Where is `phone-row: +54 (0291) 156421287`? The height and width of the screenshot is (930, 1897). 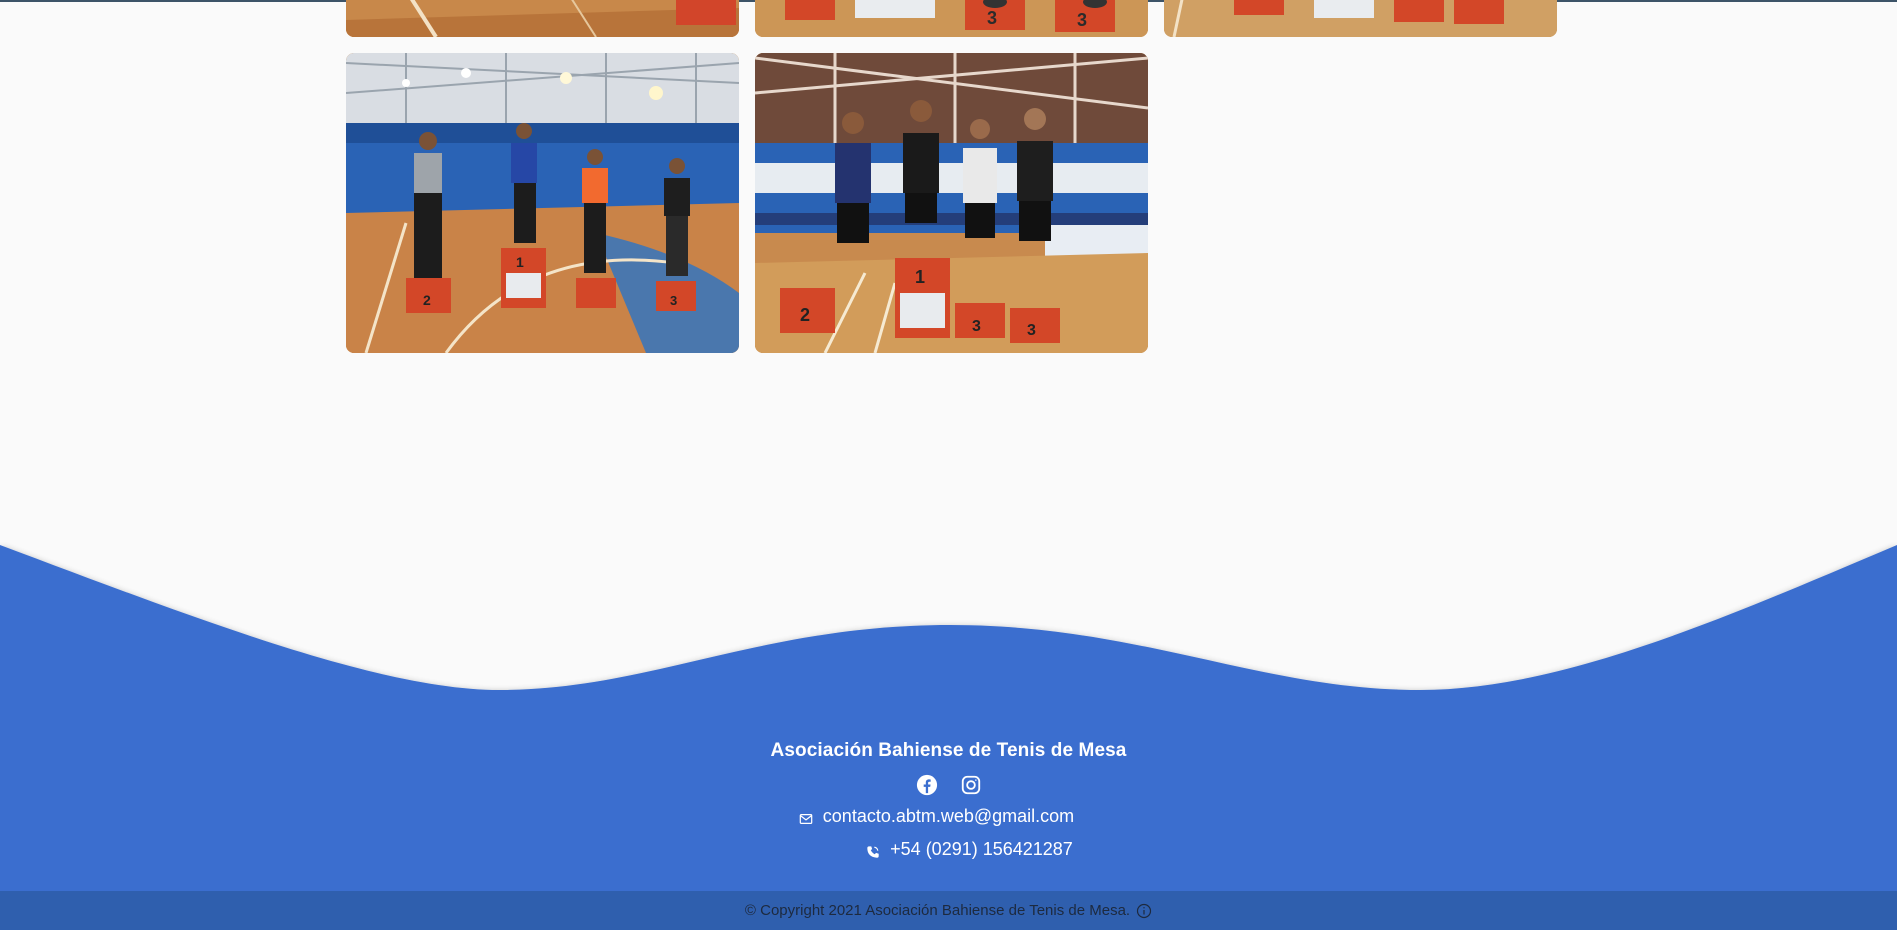 phone-row: +54 (0291) 156421287 is located at coordinates (948, 849).